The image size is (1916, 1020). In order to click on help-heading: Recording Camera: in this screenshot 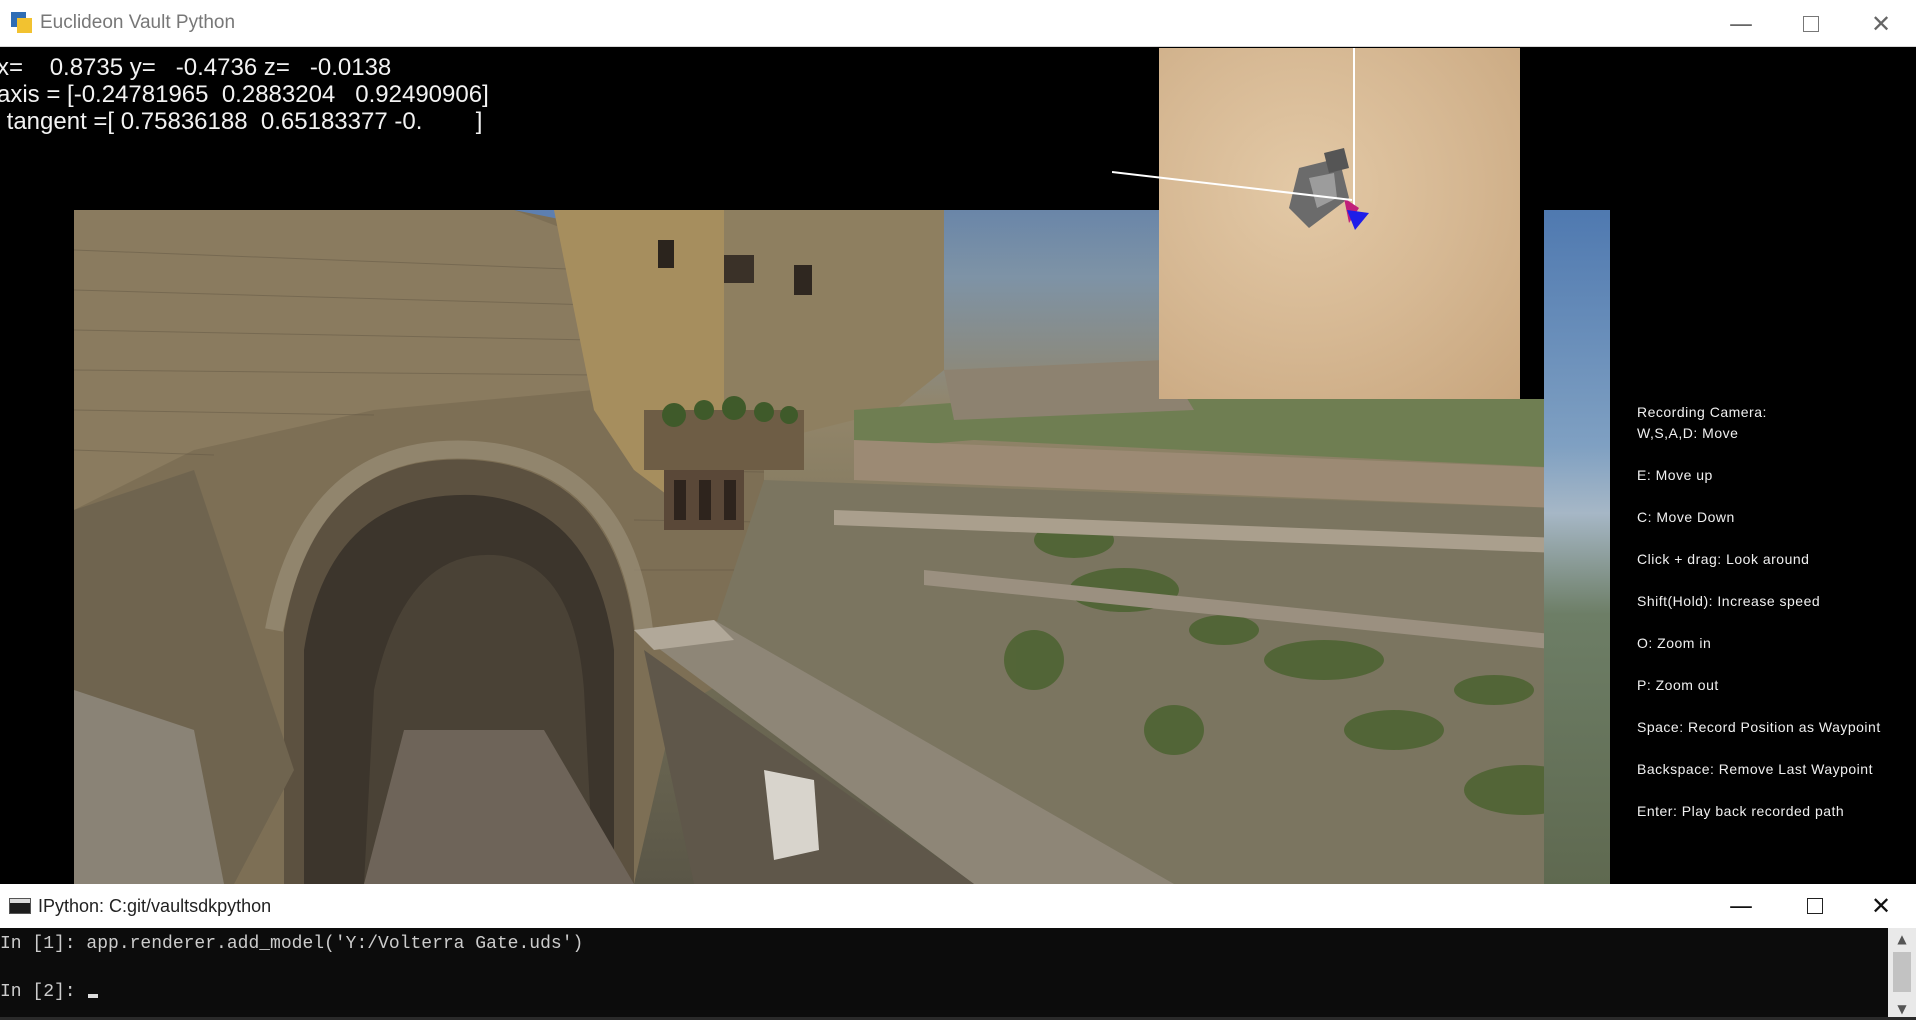, I will do `click(1702, 412)`.